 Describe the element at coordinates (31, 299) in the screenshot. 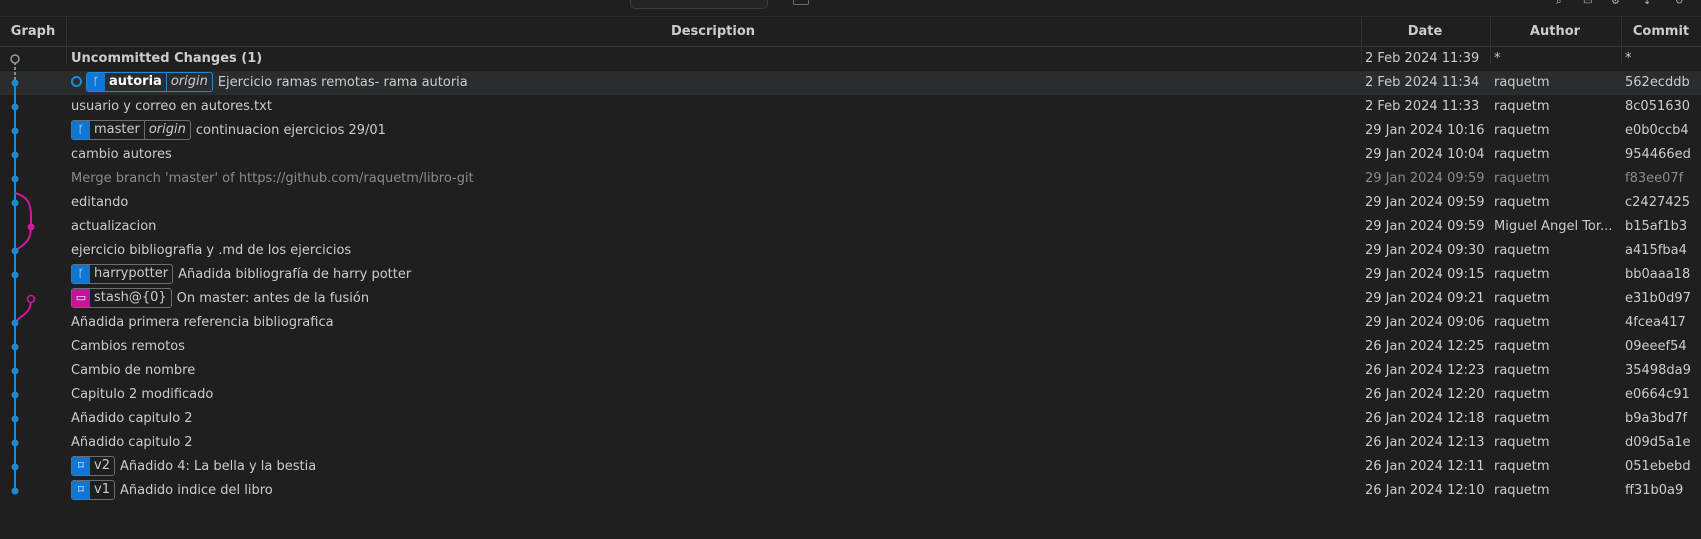

I see `stash-node` at that location.